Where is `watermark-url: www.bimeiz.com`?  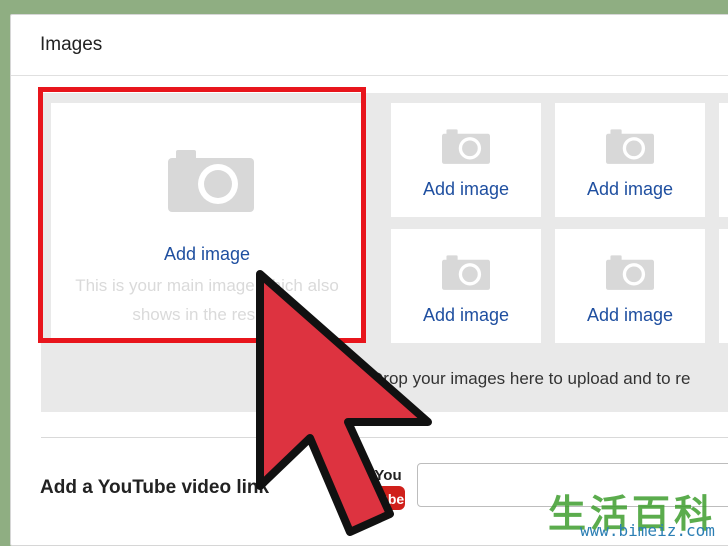
watermark-url: www.bimeiz.com is located at coordinates (647, 530).